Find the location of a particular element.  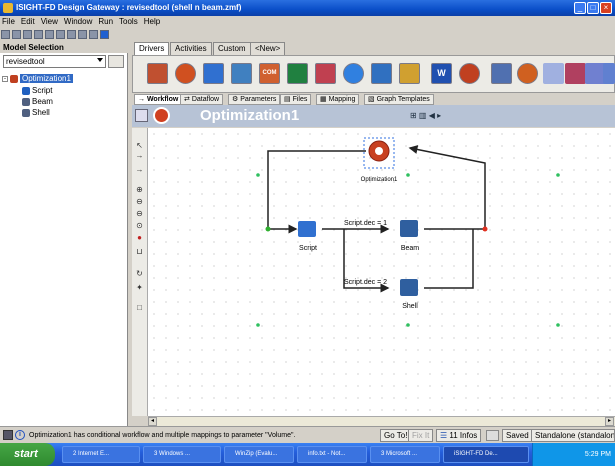

canvas-tools: ↖ → → ⊕ ⊖ ⊖ ⊙ ● ⊔ ↻ ✦ □ is located at coordinates (140, 272).